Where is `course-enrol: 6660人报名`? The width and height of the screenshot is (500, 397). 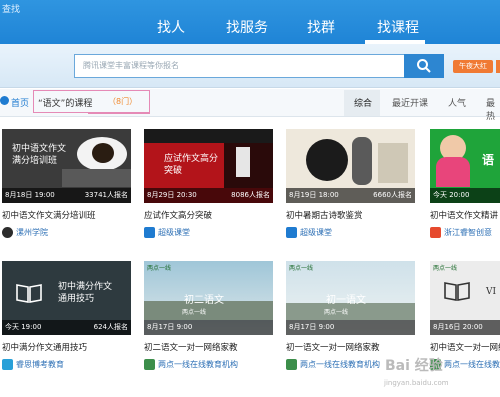 course-enrol: 6660人报名 is located at coordinates (392, 195).